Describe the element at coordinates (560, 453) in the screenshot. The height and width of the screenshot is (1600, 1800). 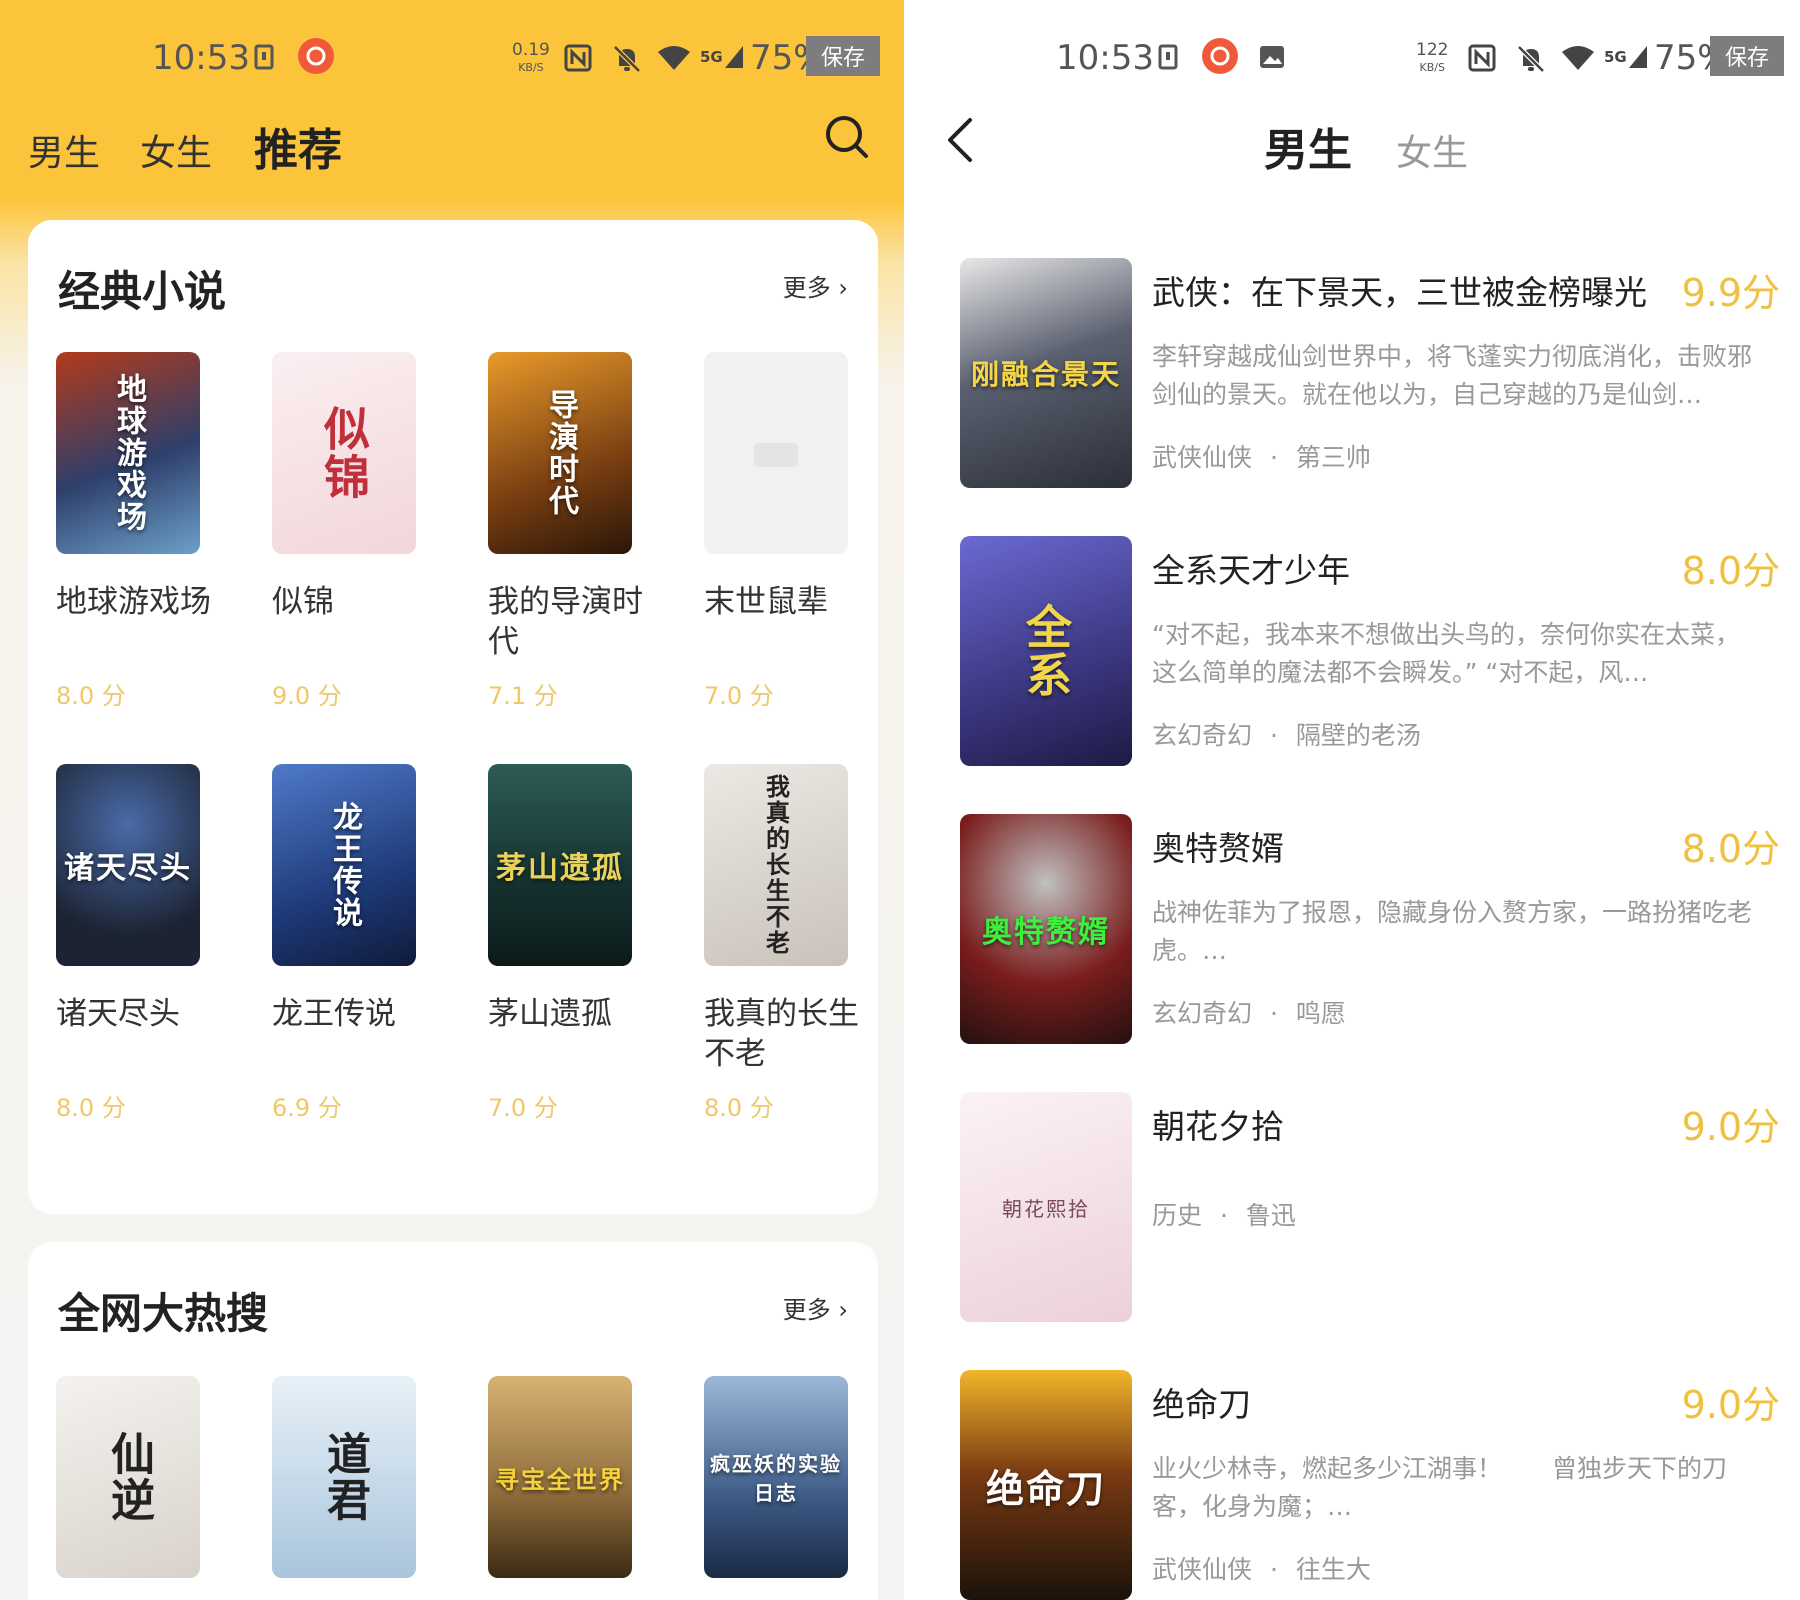
I see `book-cover: 导演时代` at that location.